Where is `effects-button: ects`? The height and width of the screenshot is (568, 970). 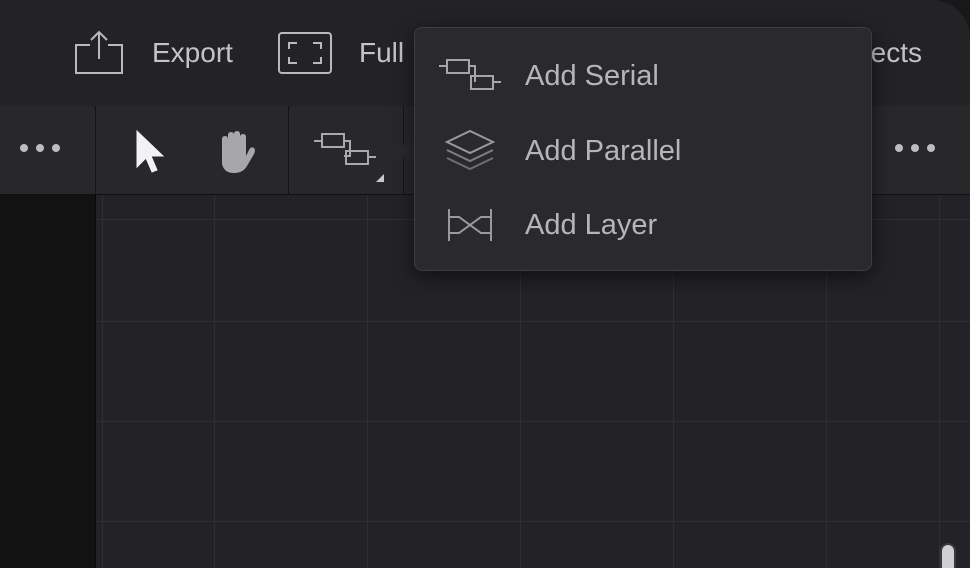
effects-button: ects is located at coordinates (896, 53).